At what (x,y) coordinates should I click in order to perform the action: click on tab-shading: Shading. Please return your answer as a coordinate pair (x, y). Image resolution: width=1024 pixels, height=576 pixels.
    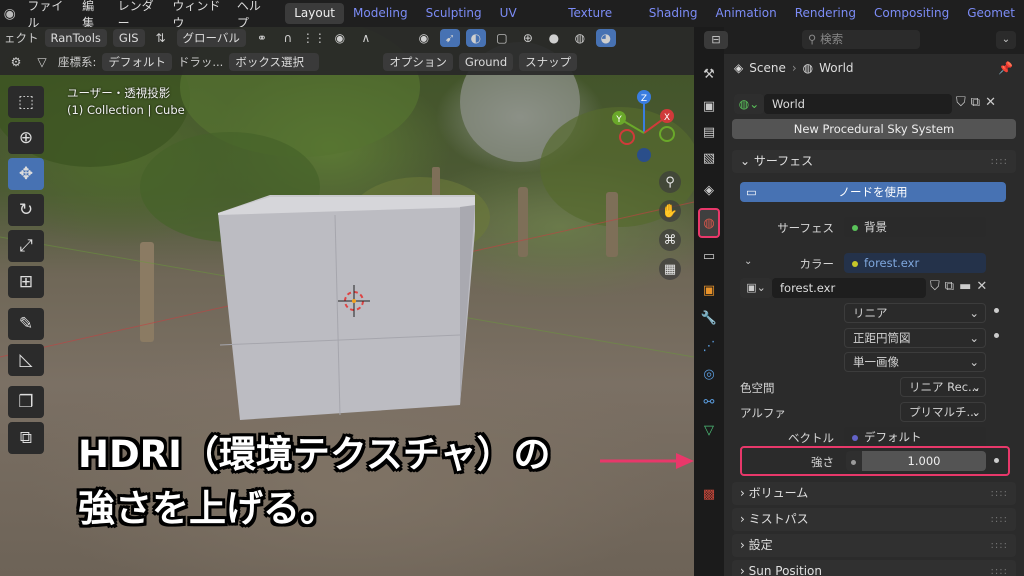
    Looking at the image, I should click on (673, 13).